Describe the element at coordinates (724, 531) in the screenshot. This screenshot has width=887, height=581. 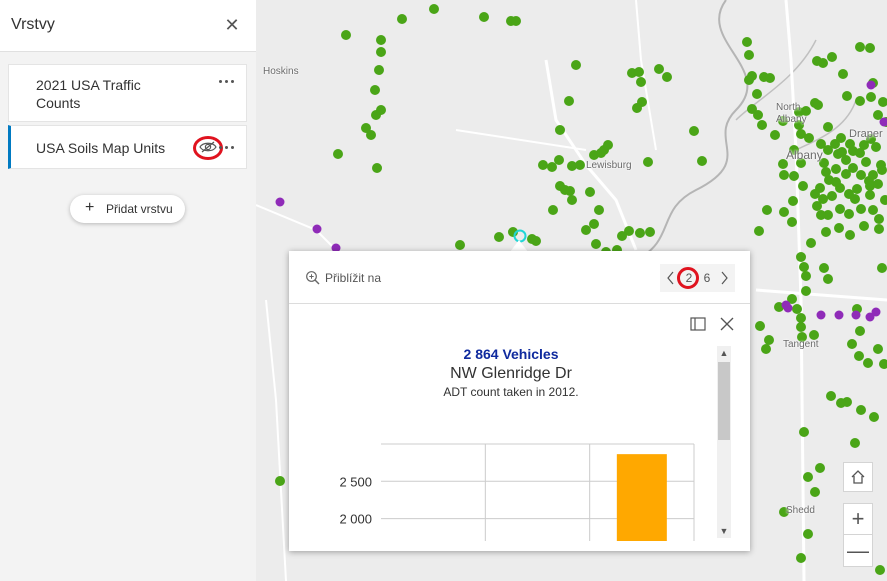
I see `scroll-down-arrow: ▼` at that location.